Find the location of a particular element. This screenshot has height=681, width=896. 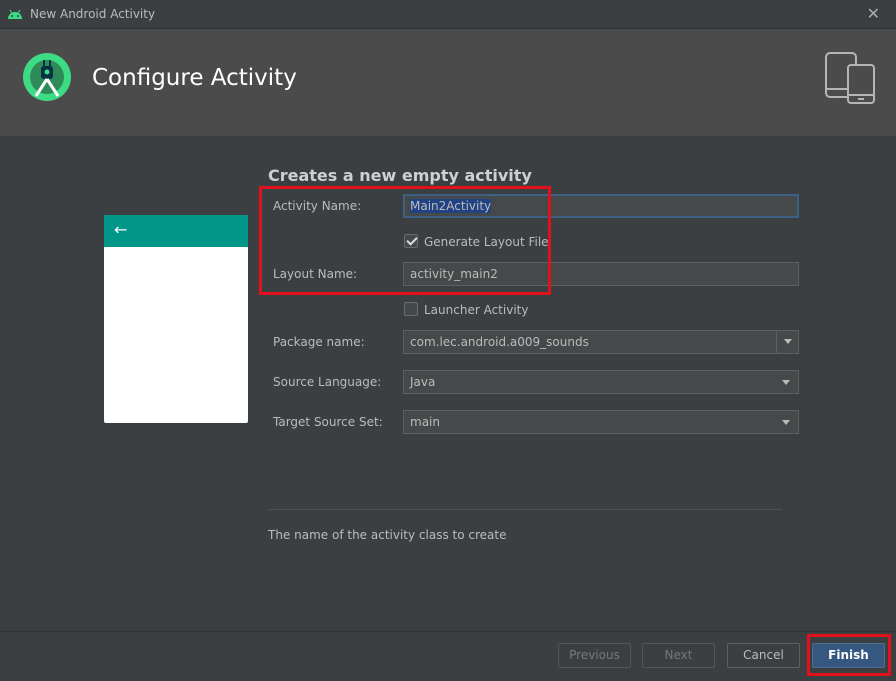

window-titlebar: New Android Activity ✕ is located at coordinates (448, 14).